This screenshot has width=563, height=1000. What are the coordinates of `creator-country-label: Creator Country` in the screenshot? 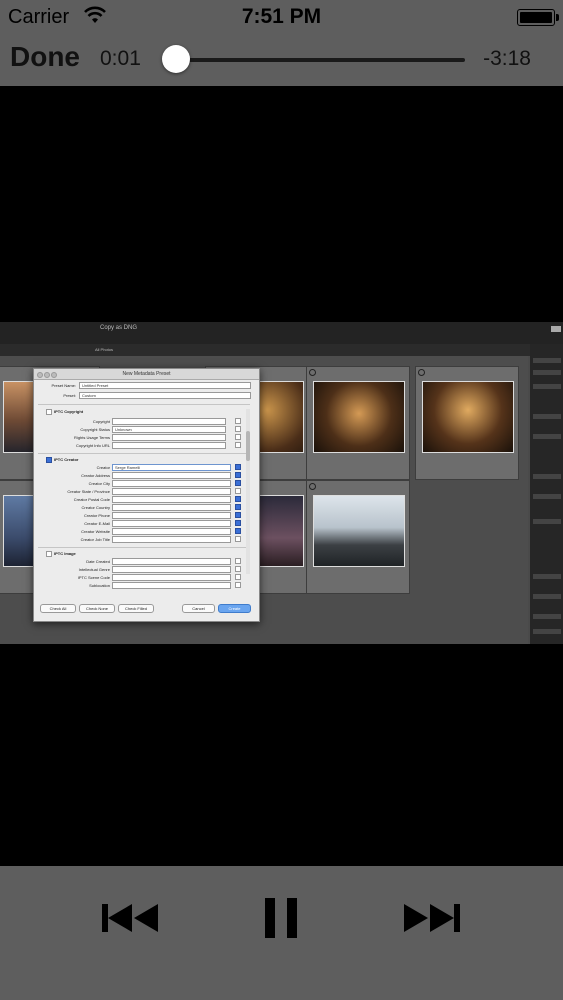 It's located at (95, 507).